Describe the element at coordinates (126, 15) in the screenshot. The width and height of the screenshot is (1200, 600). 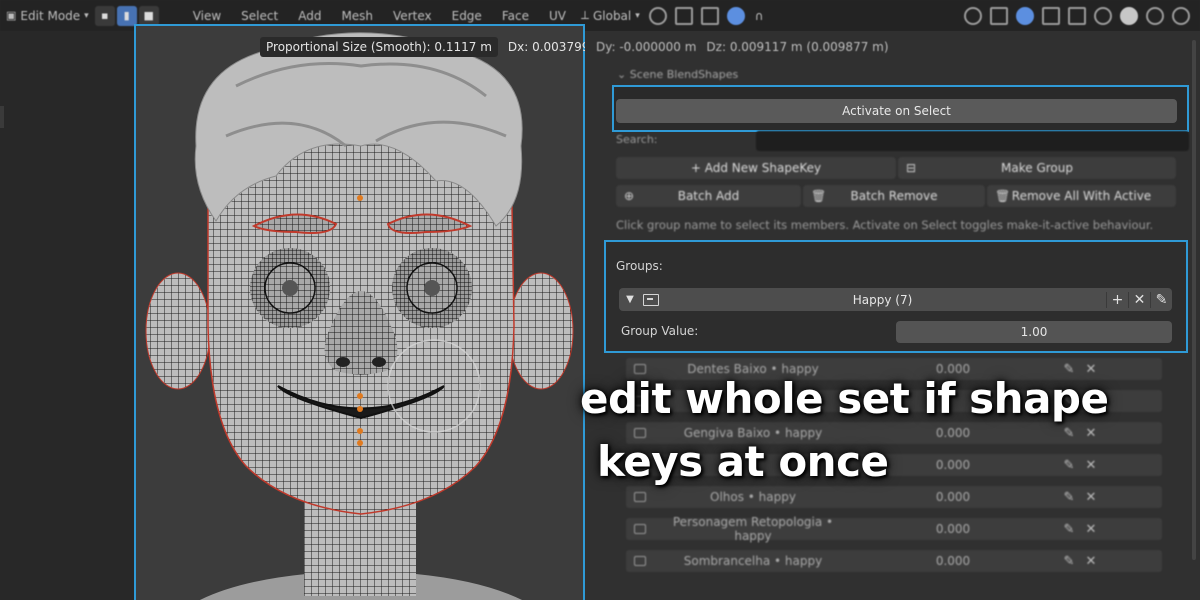
I see `edge-select-button: ▮` at that location.